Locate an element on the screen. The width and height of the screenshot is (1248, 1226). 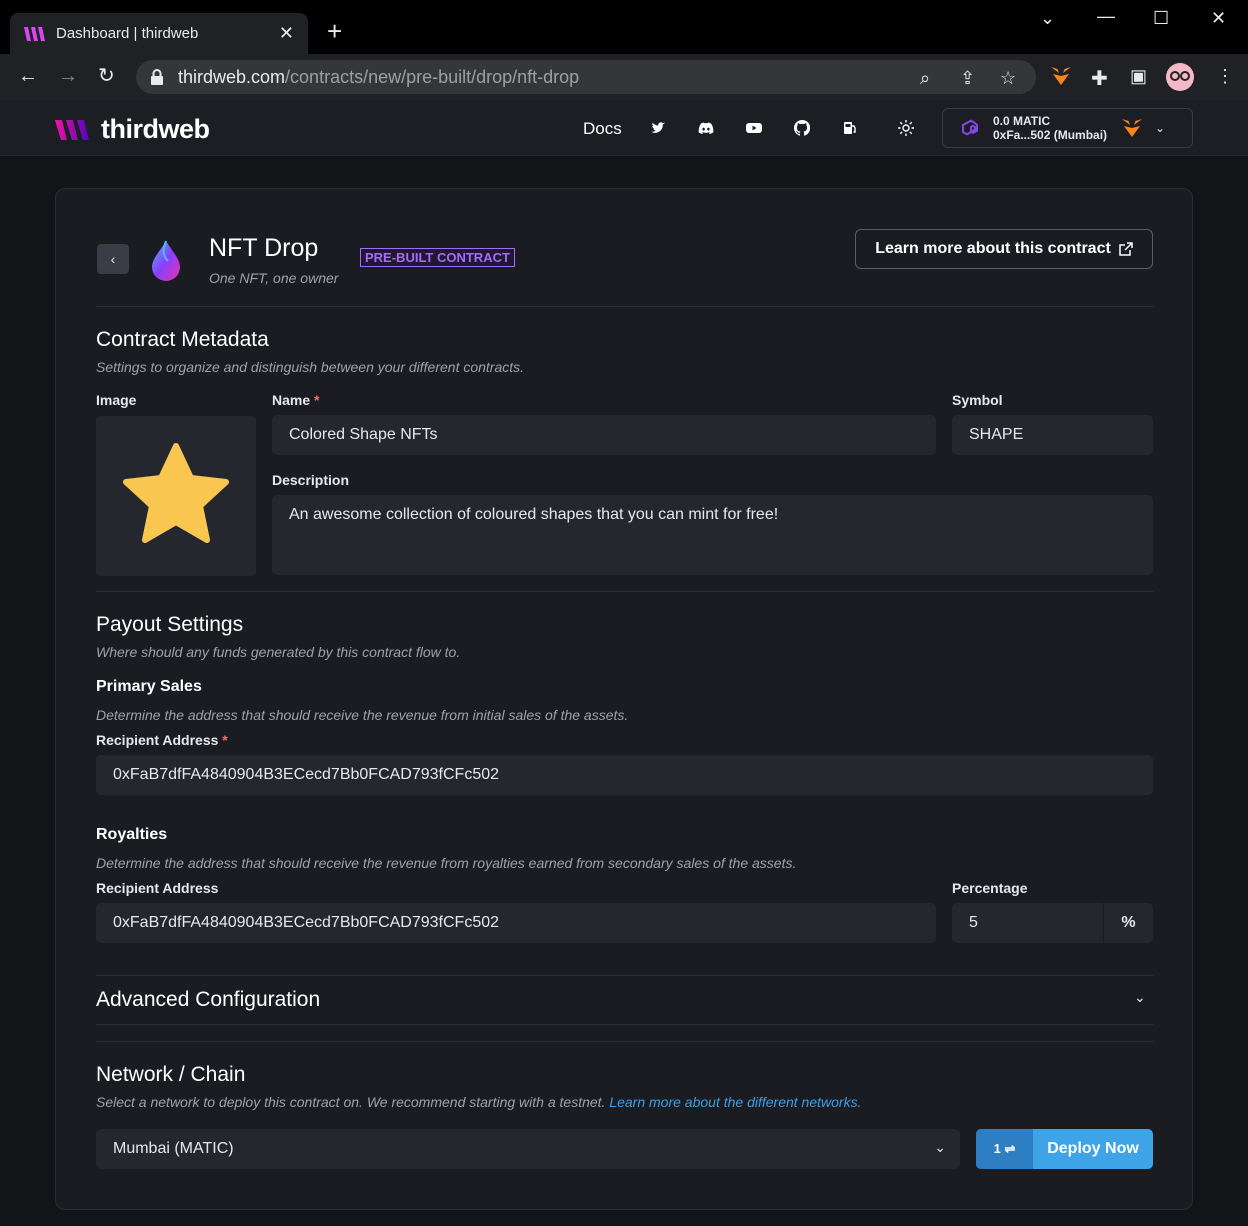
nft-drop-icon is located at coordinates (166, 260).